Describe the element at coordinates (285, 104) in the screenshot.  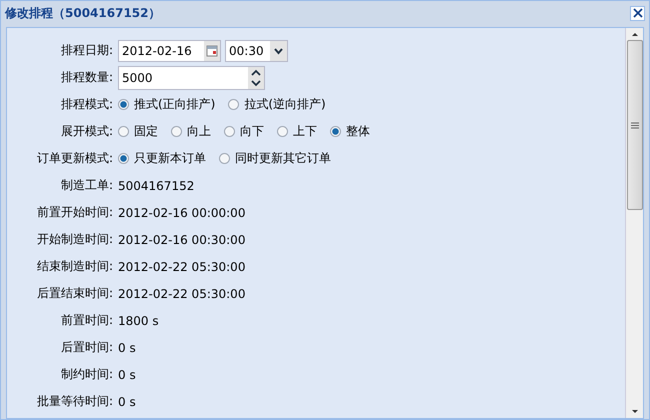
I see `radio-label: 拉式(逆向排产)` at that location.